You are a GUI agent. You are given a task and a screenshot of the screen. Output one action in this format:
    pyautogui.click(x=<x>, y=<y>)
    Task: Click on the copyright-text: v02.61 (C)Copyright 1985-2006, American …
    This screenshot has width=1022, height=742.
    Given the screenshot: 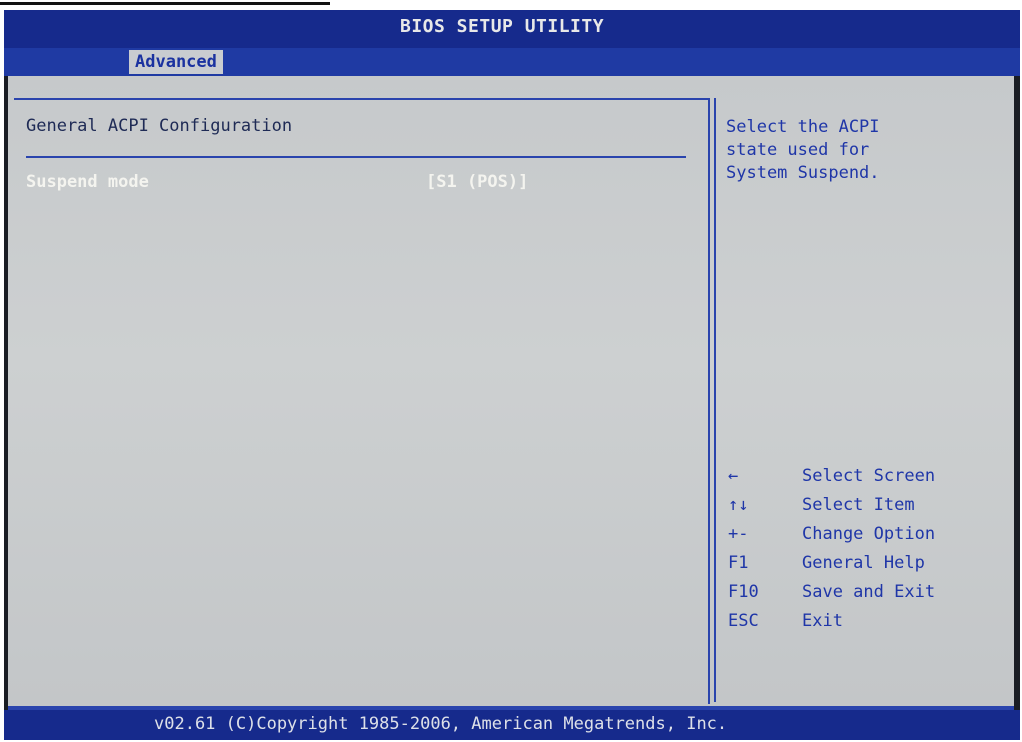 What is the action you would take?
    pyautogui.click(x=441, y=724)
    